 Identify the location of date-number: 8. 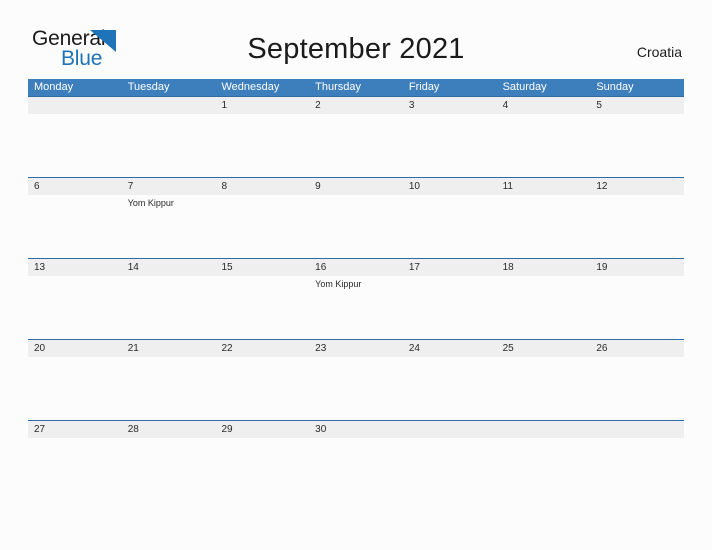
(262, 186).